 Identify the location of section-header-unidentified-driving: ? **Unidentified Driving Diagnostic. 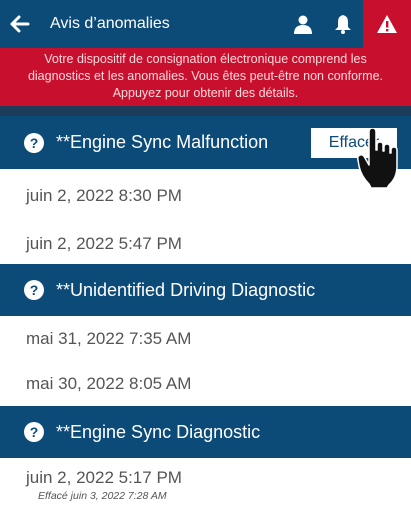
(205, 290).